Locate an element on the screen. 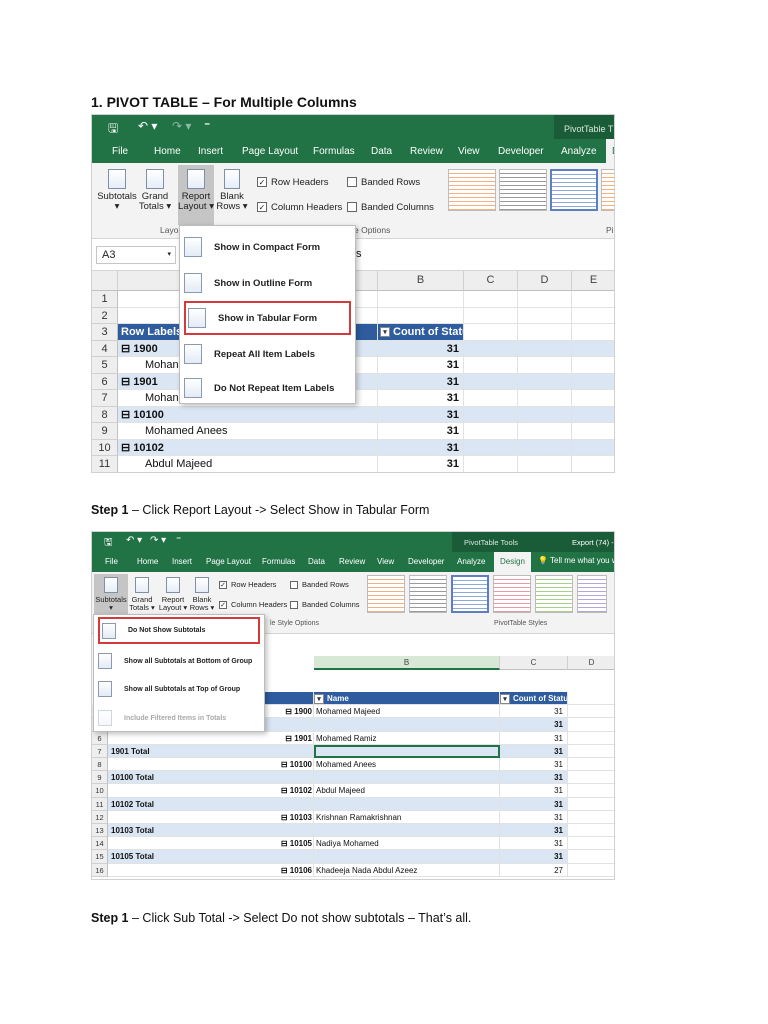  pivot-code-cell: ⊟ 10100 is located at coordinates (289, 765).